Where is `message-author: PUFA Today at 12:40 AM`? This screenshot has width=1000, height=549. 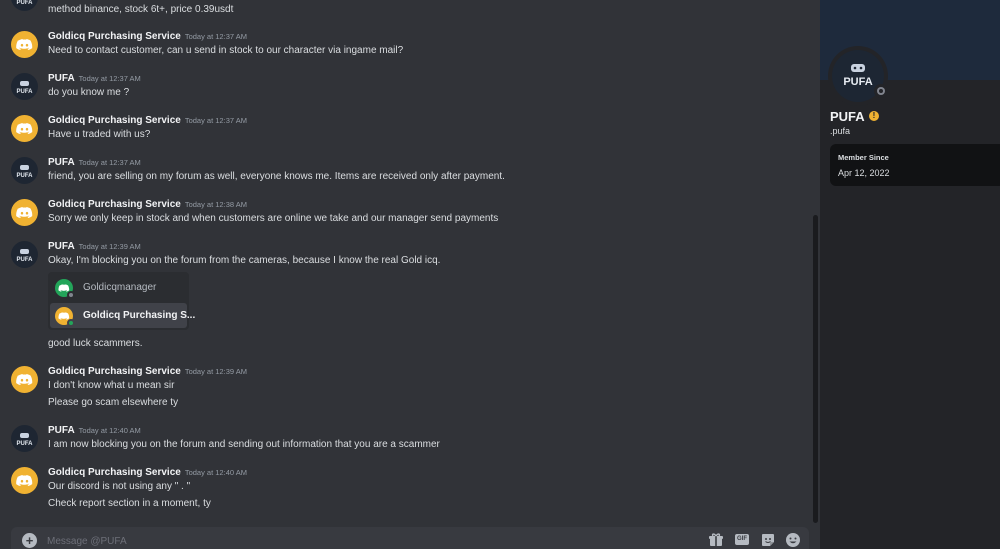
message-author: PUFA Today at 12:40 AM is located at coordinates (94, 430).